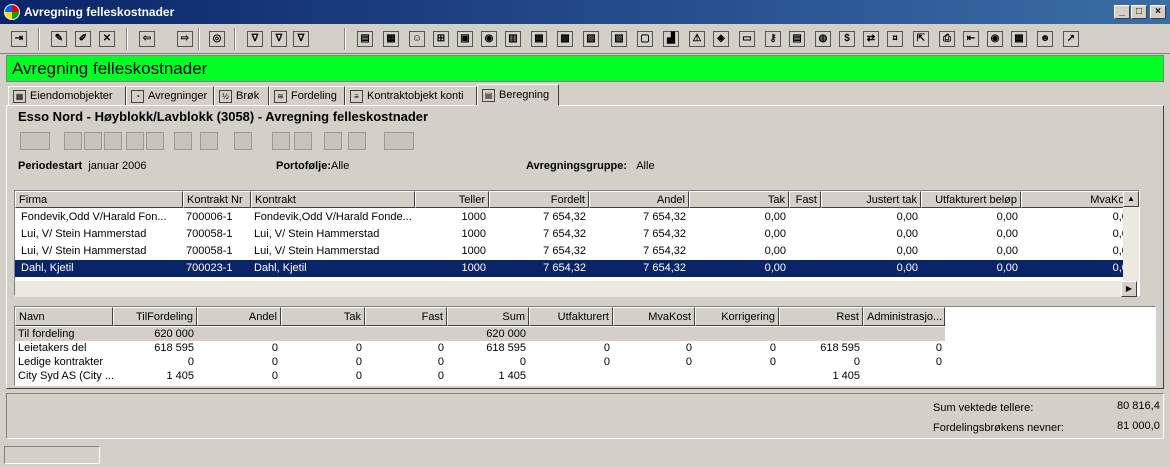  I want to click on window-button: ▢, so click(645, 39).